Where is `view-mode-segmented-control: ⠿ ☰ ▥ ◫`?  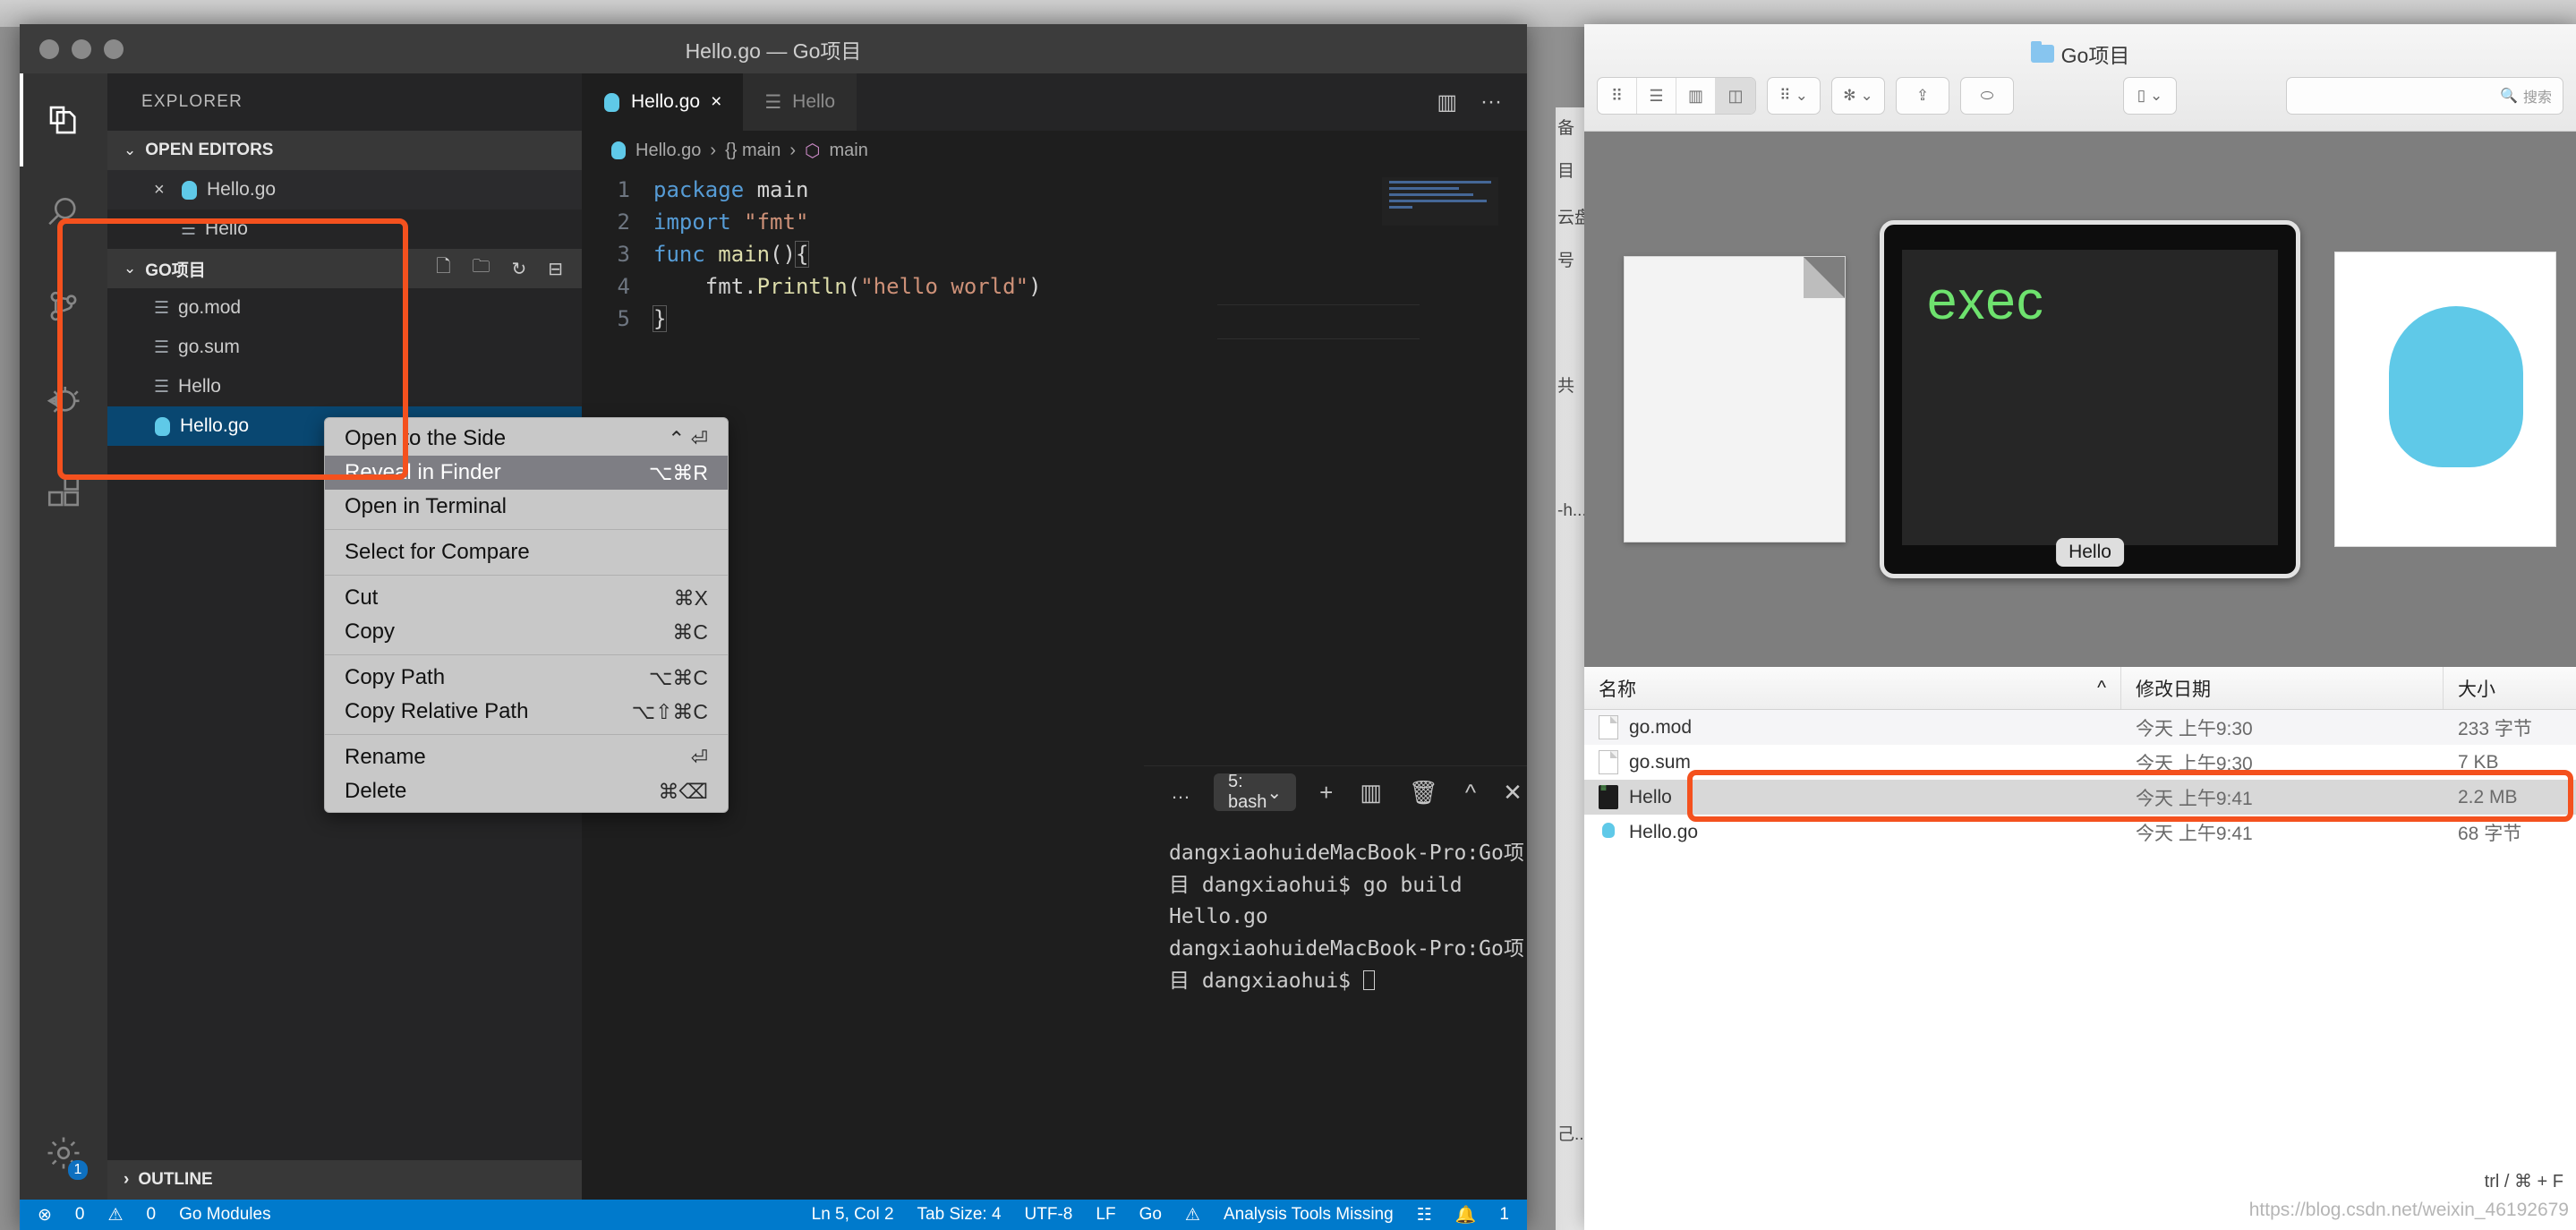 view-mode-segmented-control: ⠿ ☰ ▥ ◫ is located at coordinates (1676, 96).